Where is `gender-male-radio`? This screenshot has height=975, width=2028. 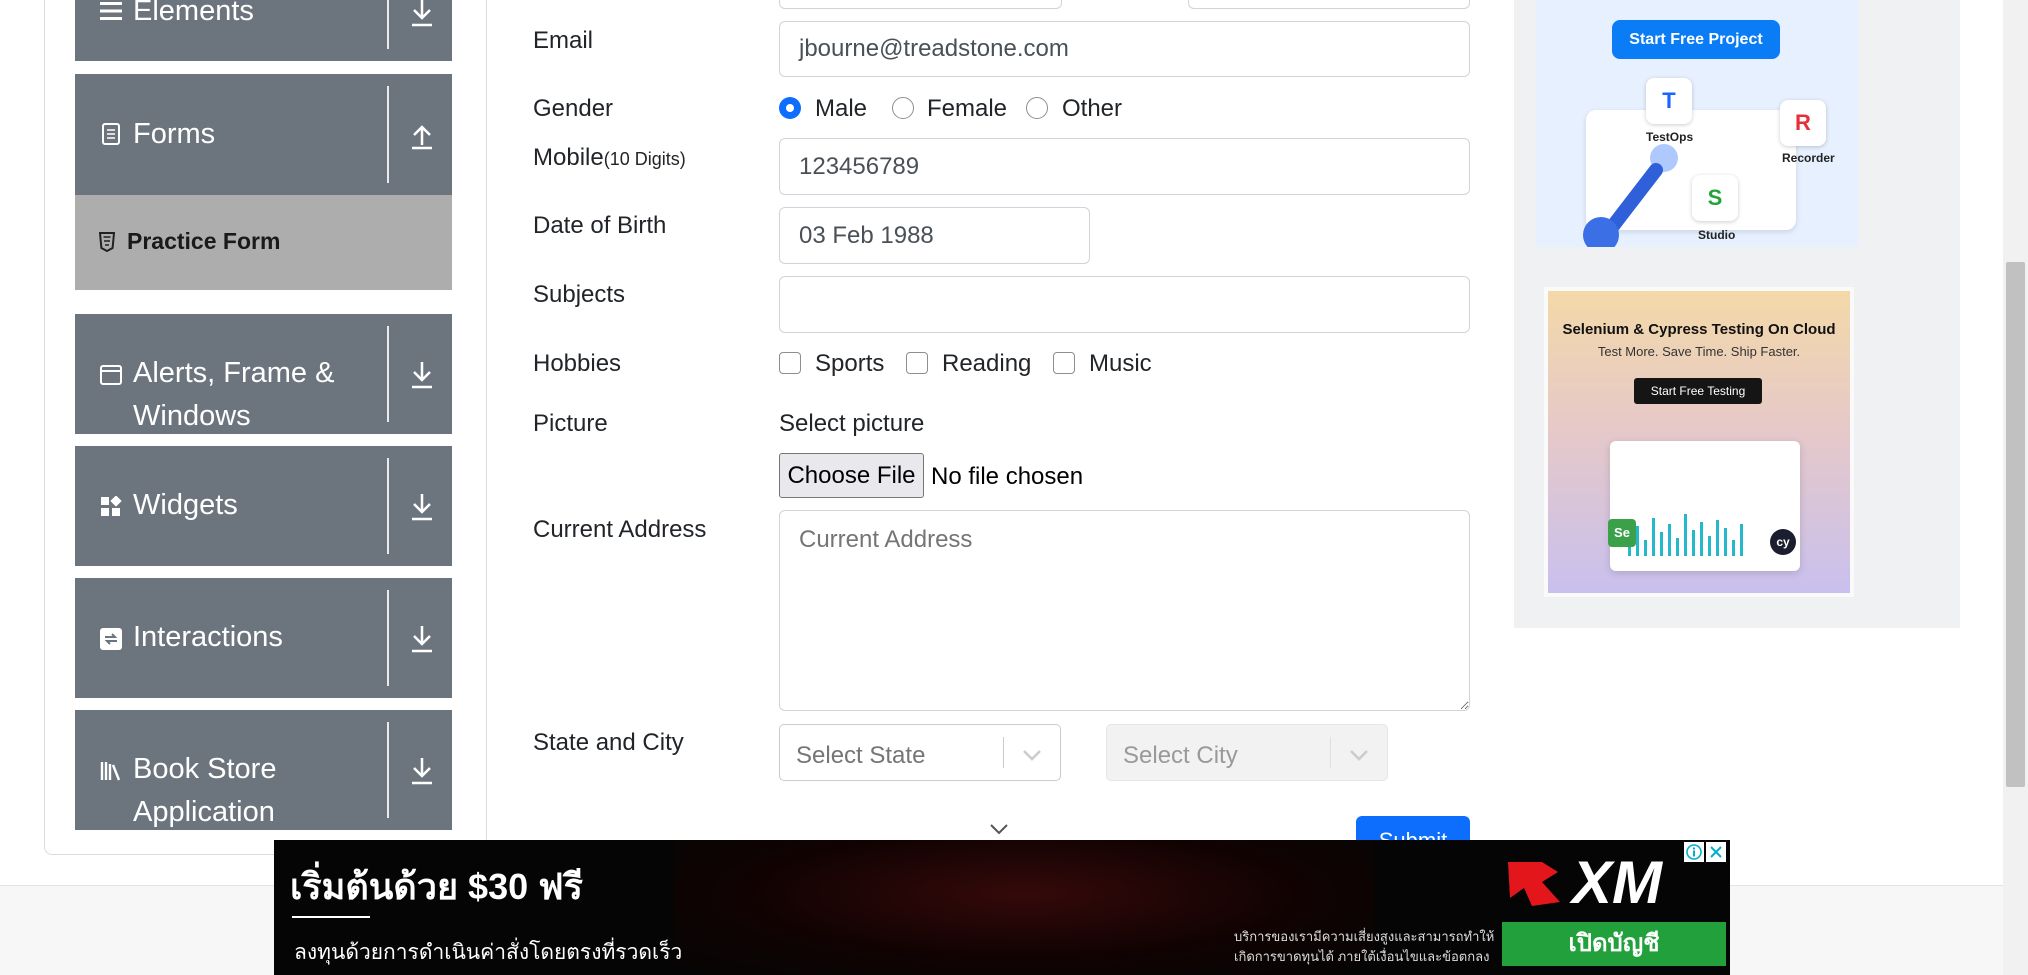 gender-male-radio is located at coordinates (790, 108).